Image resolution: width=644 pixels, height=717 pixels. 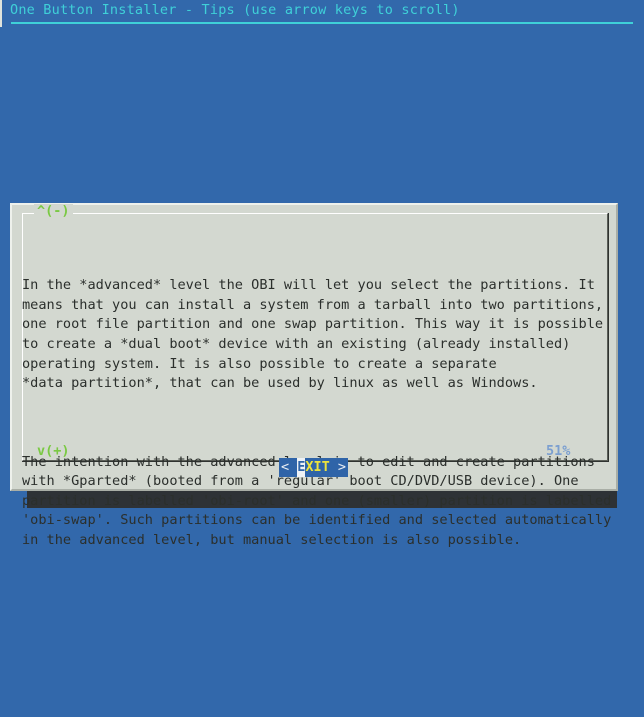 I want to click on exit-button: < E XIT >, so click(x=314, y=467).